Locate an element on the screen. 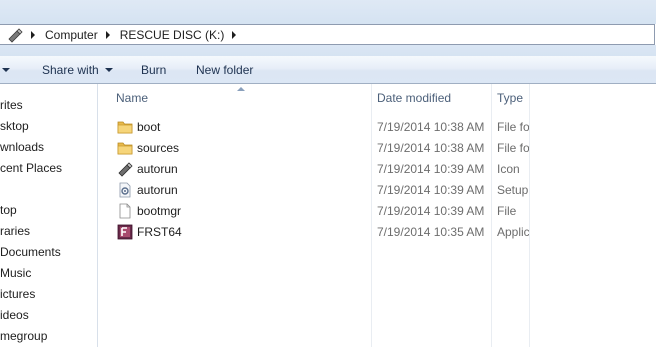 The width and height of the screenshot is (656, 347). burn-button: Burn is located at coordinates (153, 70).